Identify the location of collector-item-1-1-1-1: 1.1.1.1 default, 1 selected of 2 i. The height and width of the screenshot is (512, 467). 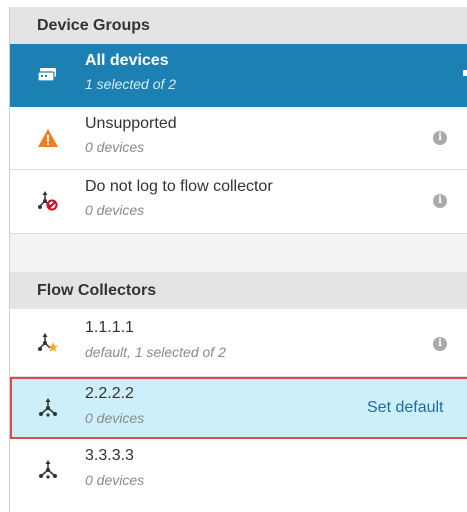
(238, 343).